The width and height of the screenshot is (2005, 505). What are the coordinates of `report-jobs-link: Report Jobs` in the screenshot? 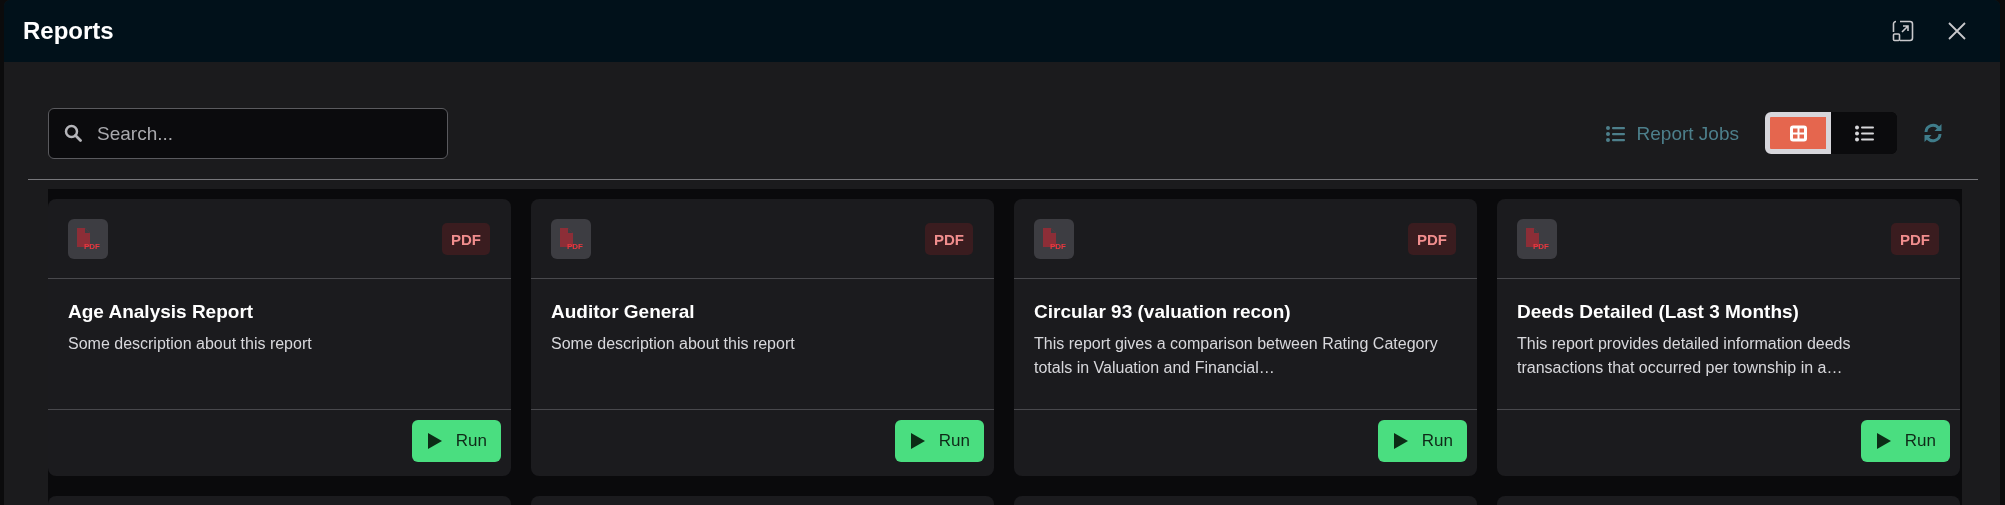 It's located at (1672, 134).